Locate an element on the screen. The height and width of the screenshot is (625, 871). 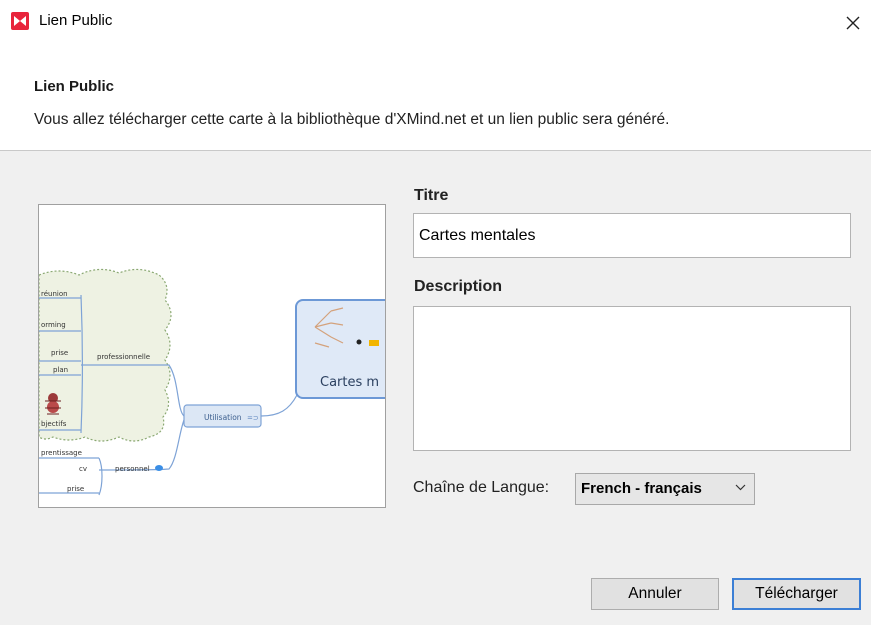
branch-utilisation: Utilisation is located at coordinates (223, 417).